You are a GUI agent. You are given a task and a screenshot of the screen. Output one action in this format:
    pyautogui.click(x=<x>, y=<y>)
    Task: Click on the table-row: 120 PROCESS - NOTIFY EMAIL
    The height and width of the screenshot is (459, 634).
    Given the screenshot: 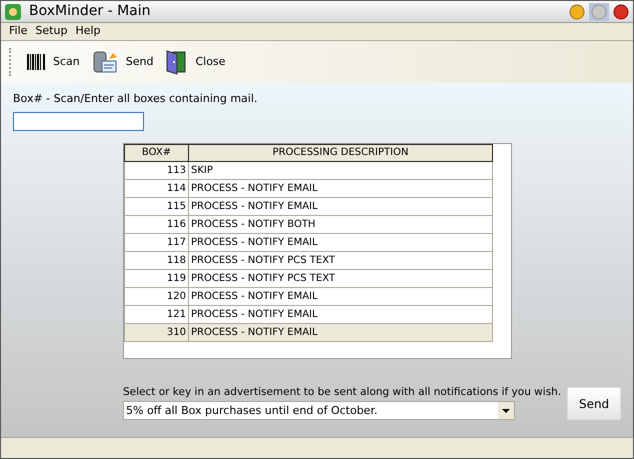 What is the action you would take?
    pyautogui.click(x=308, y=297)
    